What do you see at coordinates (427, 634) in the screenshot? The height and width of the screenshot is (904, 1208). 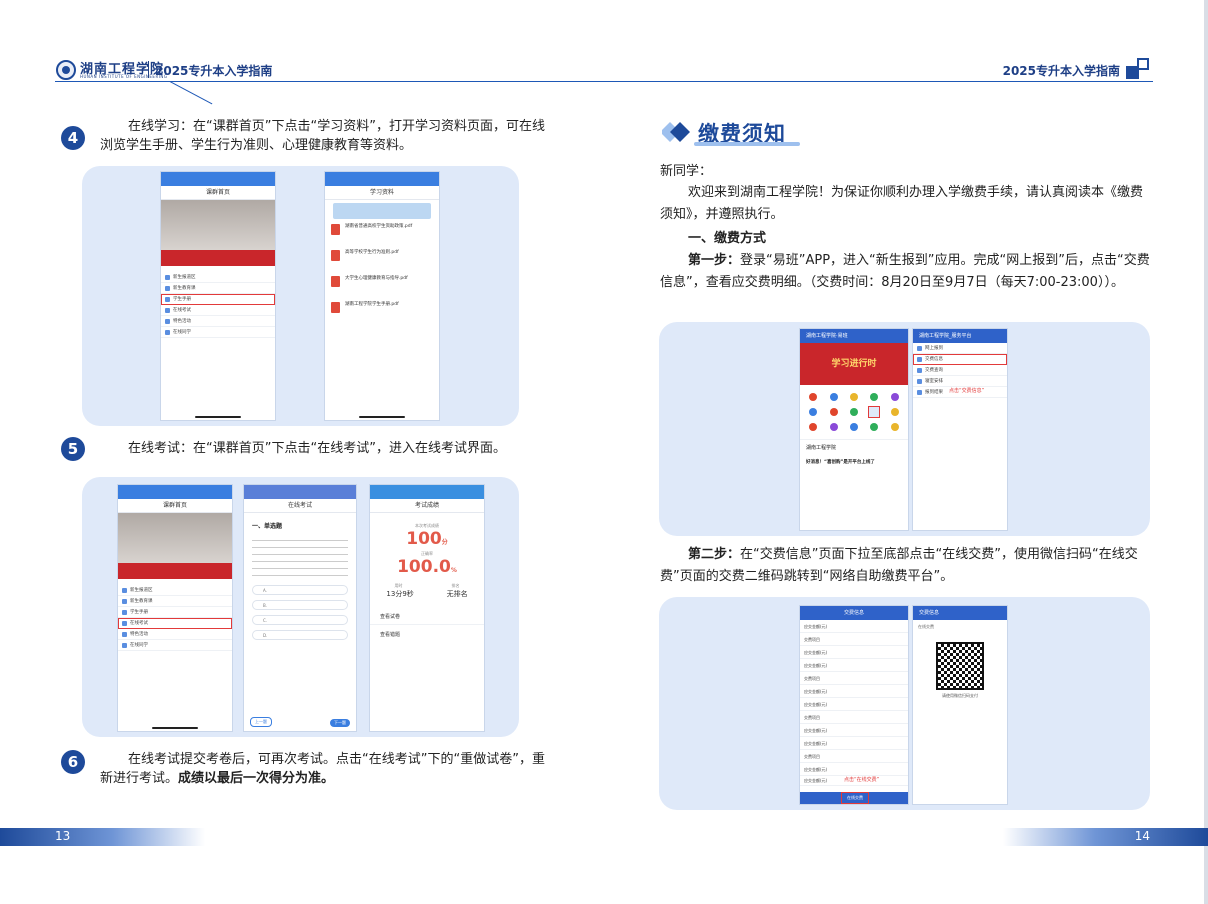 I see `view-errors-link: 查看错题` at bounding box center [427, 634].